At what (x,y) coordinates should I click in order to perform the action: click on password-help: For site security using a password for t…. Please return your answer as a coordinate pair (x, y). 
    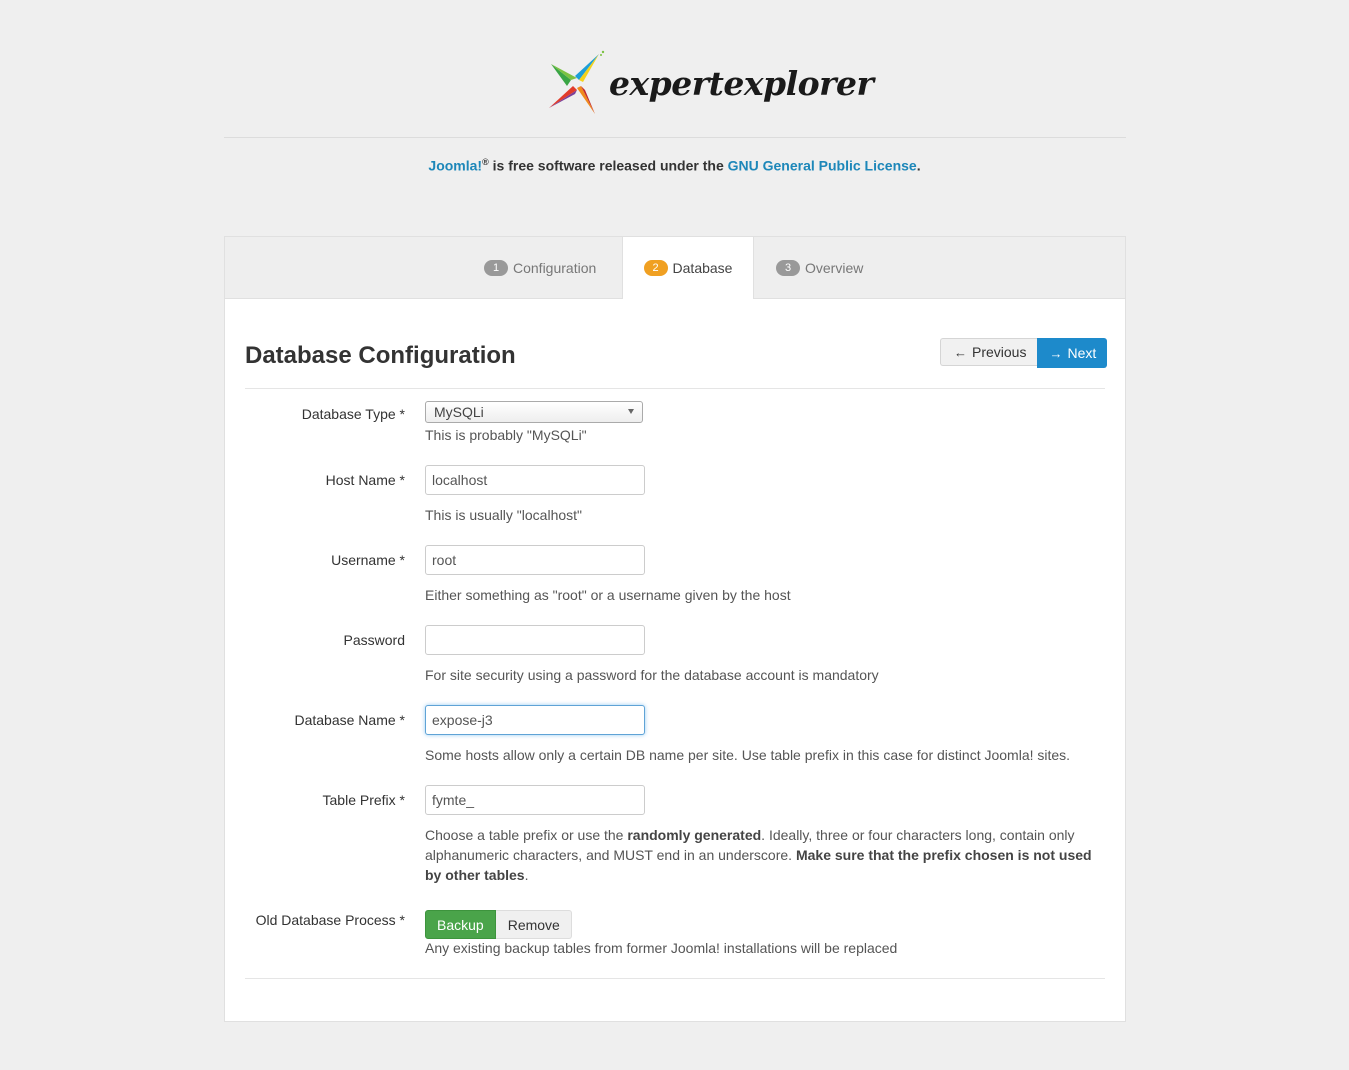
    Looking at the image, I should click on (652, 675).